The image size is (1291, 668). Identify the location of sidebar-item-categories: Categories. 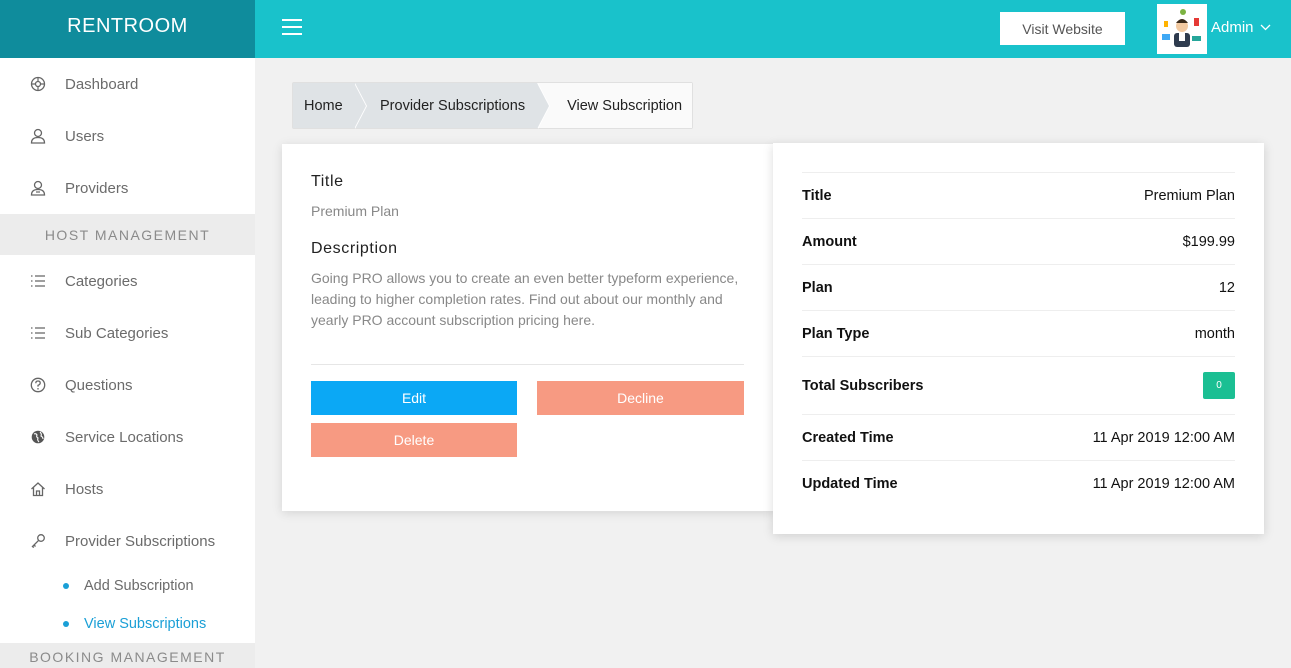
(127, 281).